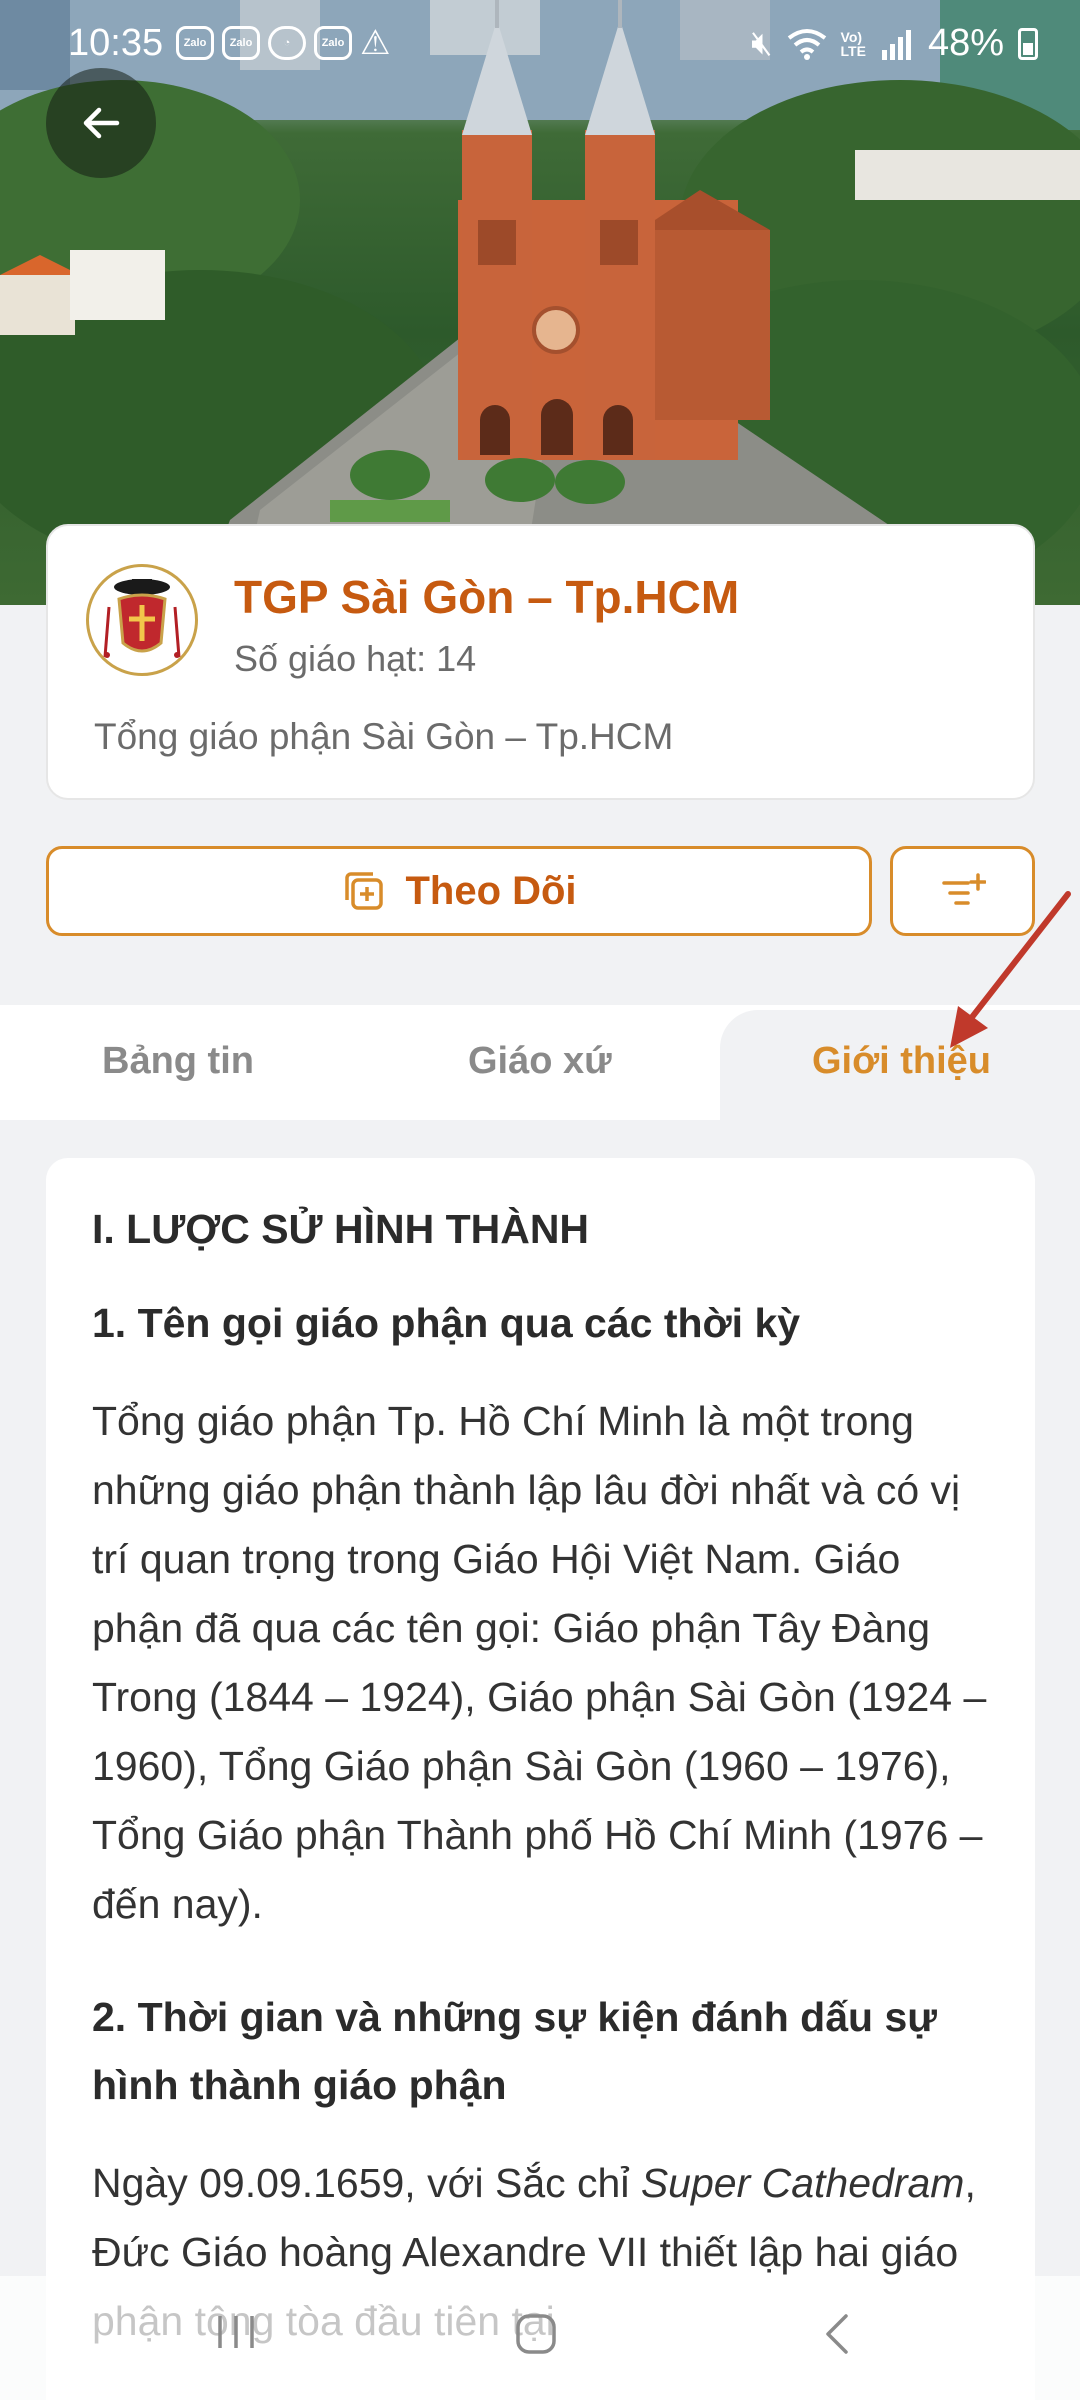  I want to click on whatsapp-icon: ◔, so click(287, 43).